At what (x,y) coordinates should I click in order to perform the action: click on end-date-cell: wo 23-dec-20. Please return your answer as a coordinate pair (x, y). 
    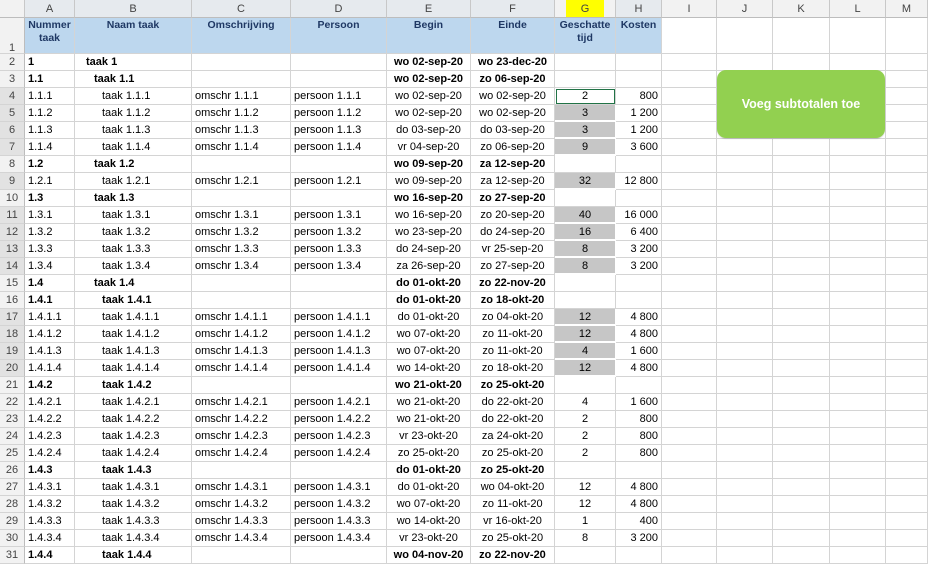
    Looking at the image, I should click on (513, 62).